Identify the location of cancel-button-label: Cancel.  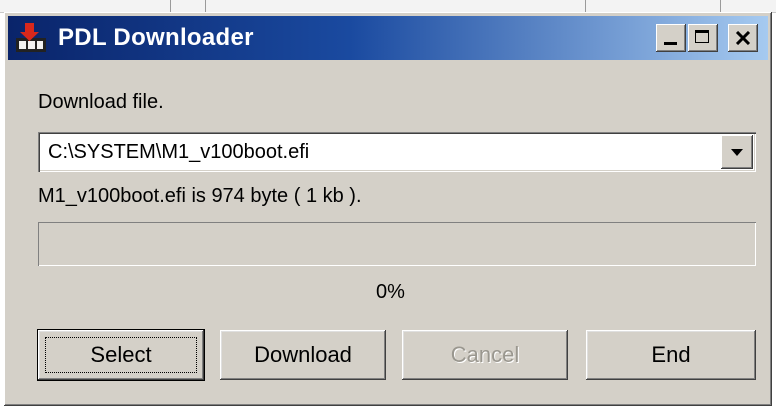
(485, 354).